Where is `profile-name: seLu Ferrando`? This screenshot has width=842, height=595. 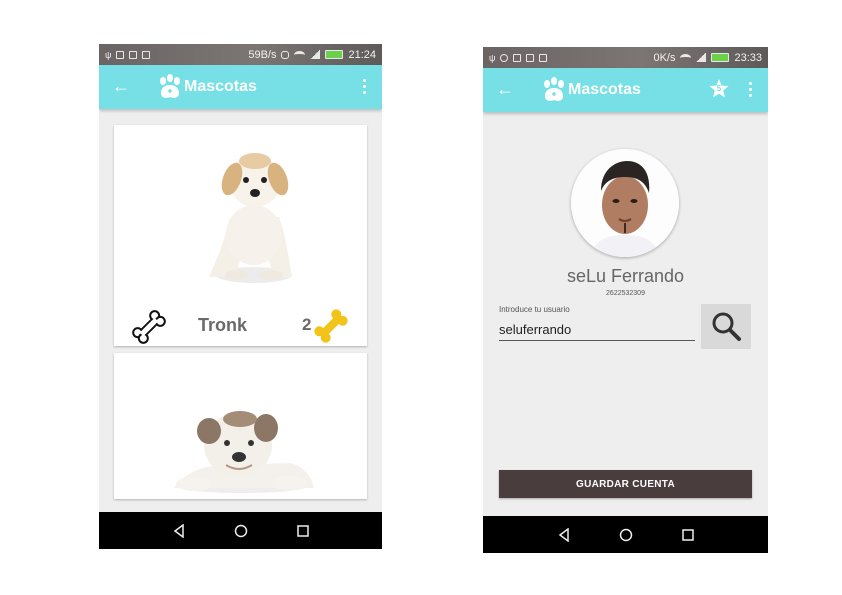 profile-name: seLu Ferrando is located at coordinates (625, 276).